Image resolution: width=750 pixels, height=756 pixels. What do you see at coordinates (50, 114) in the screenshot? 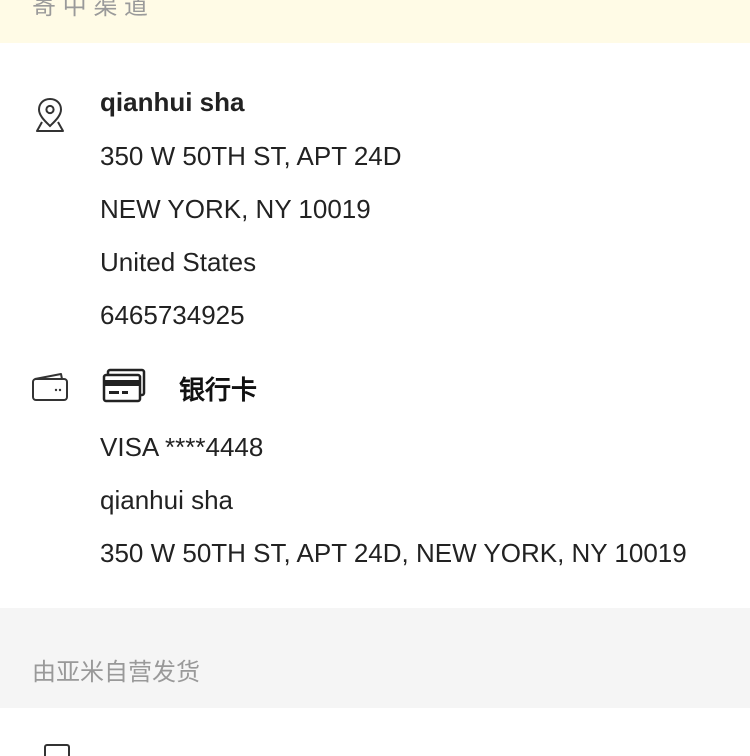
I see `location-pin-icon` at bounding box center [50, 114].